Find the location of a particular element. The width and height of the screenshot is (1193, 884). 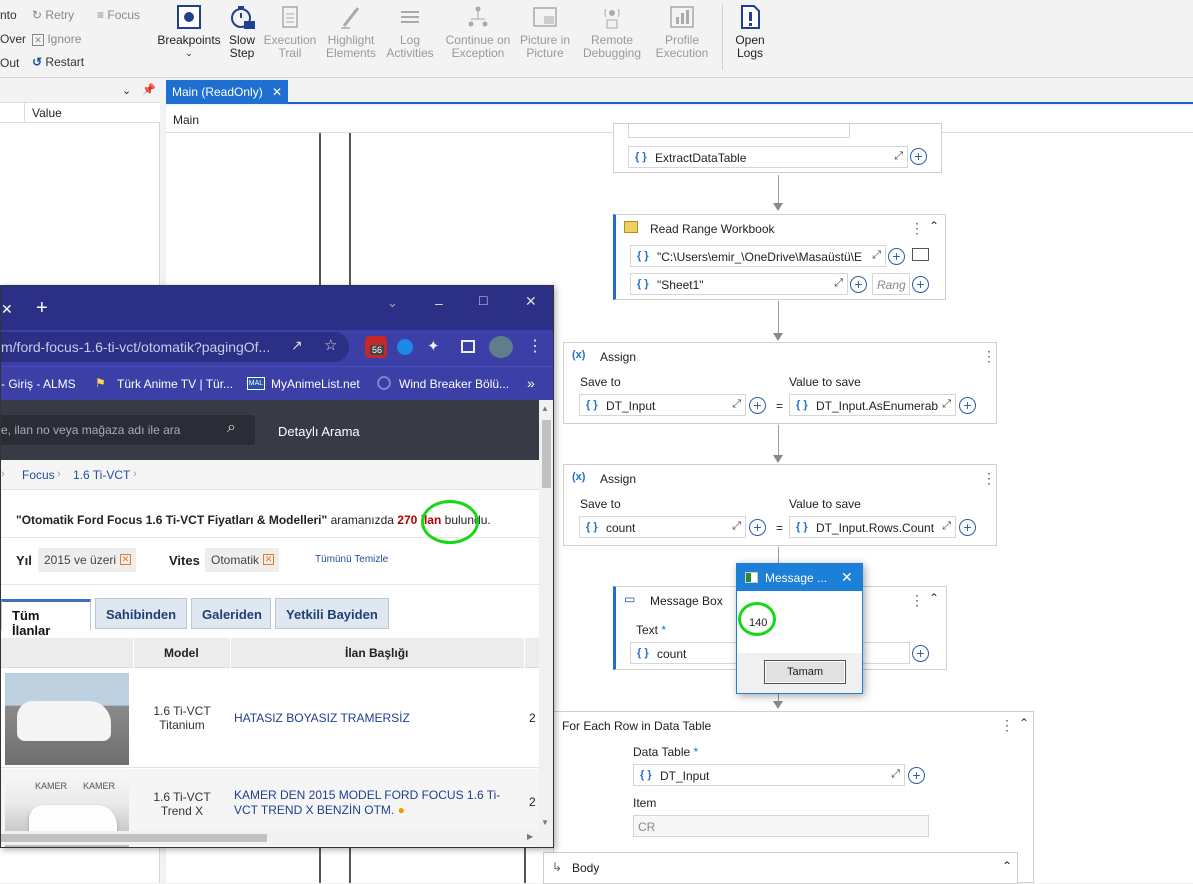

dialog-titlebar: Message ... ✕ is located at coordinates (799, 577).